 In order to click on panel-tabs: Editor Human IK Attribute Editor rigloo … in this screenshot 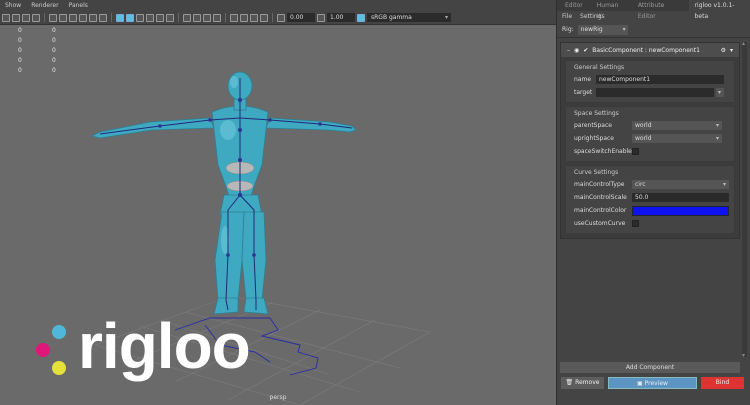, I will do `click(653, 10)`.